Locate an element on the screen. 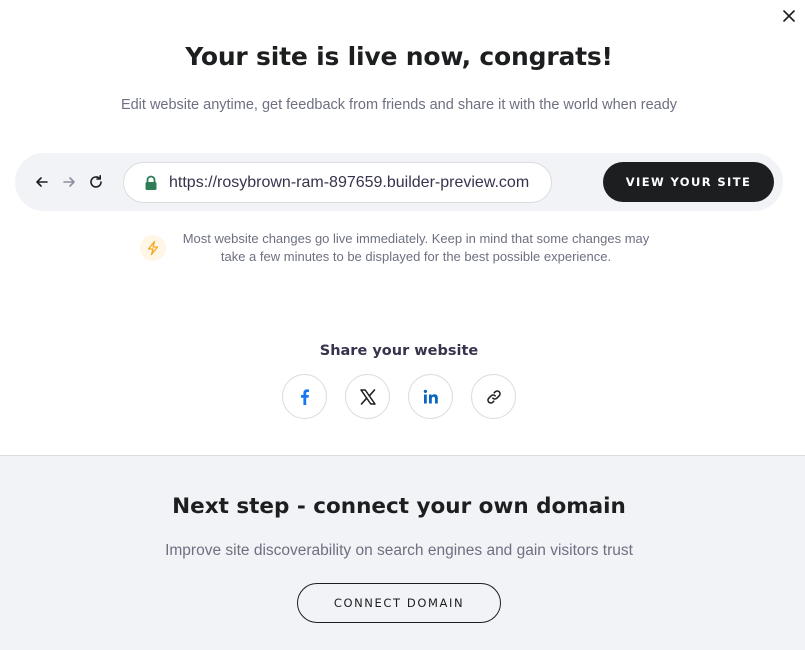 The width and height of the screenshot is (805, 650). lightning-icon-wrap is located at coordinates (153, 248).